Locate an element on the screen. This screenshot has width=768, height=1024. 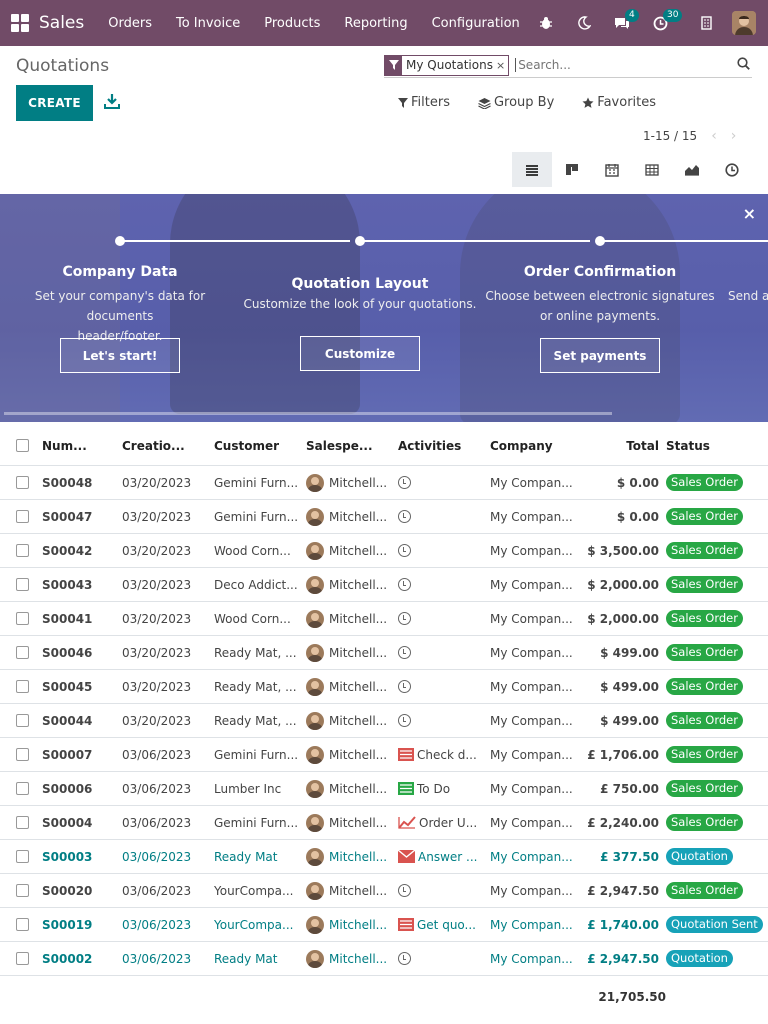
banner-close-icon: × is located at coordinates (749, 213).